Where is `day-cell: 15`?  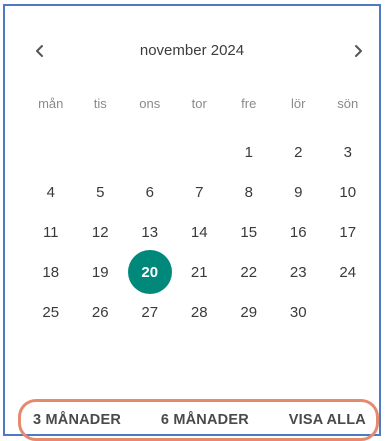 day-cell: 15 is located at coordinates (249, 232).